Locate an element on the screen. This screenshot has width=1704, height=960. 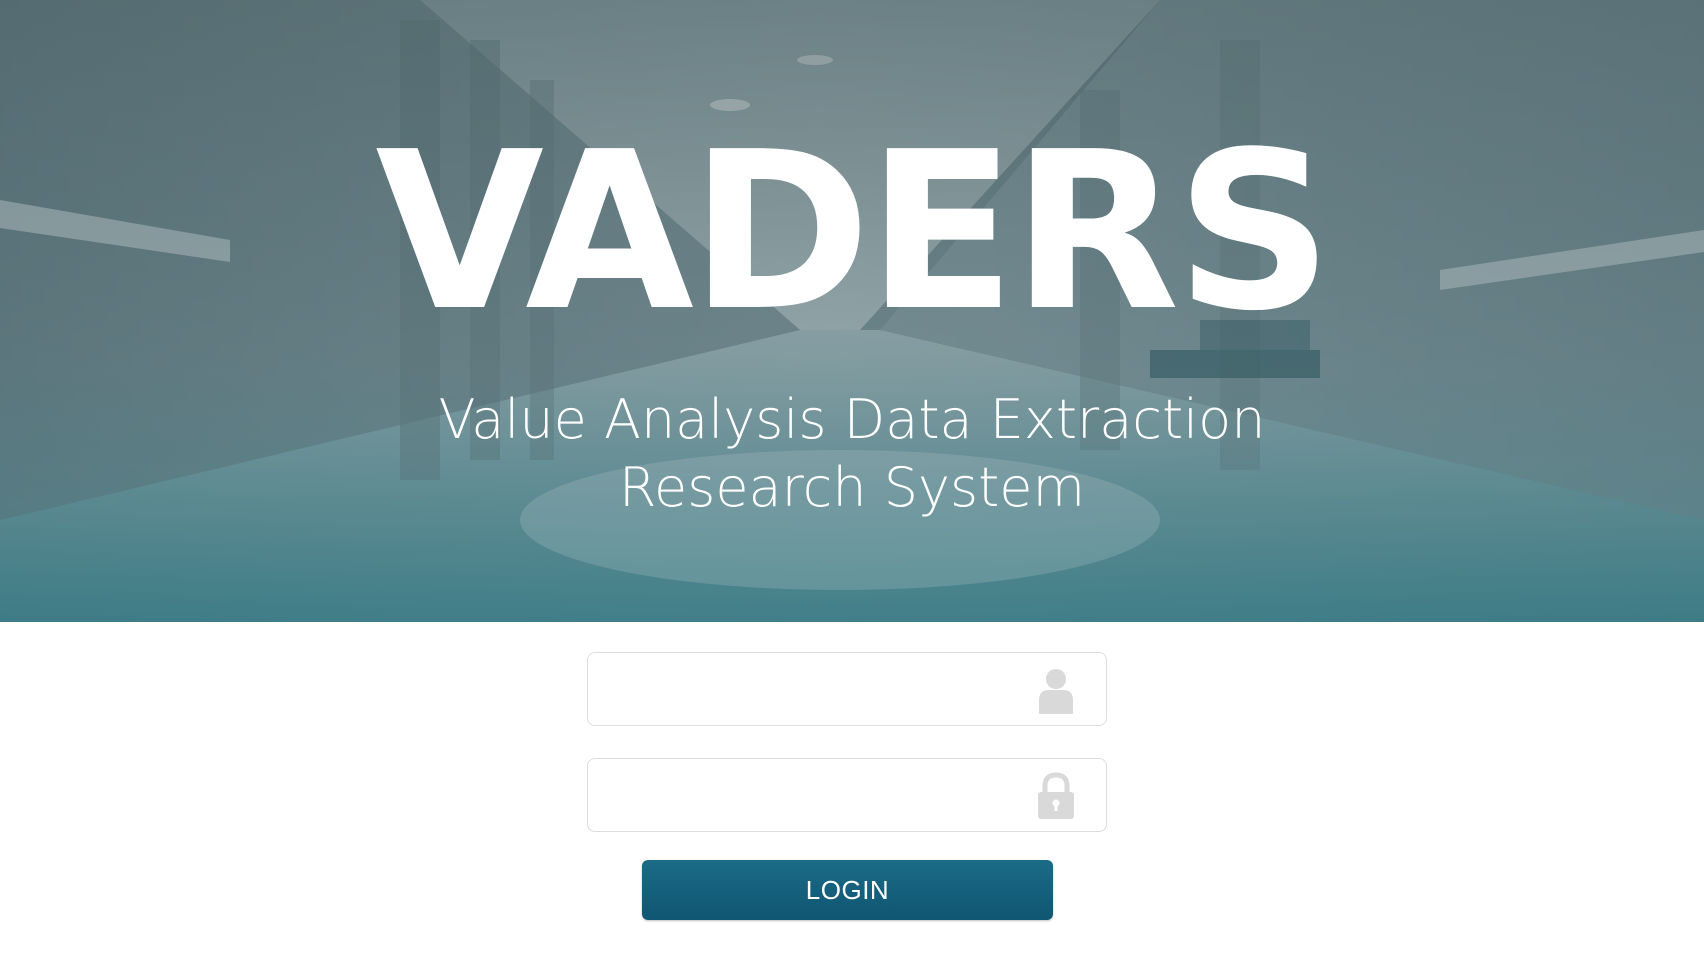
username-input is located at coordinates (808, 690).